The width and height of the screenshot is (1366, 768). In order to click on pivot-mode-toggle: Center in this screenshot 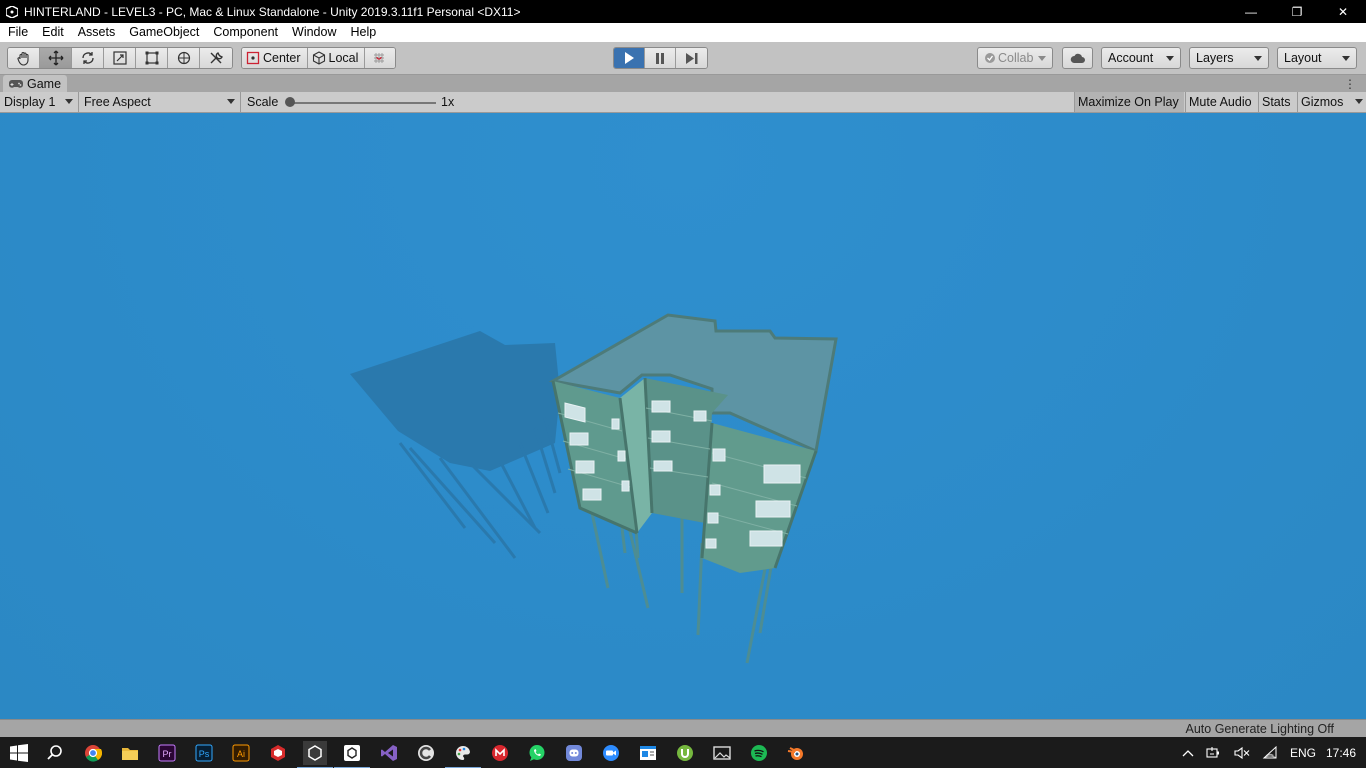, I will do `click(275, 58)`.